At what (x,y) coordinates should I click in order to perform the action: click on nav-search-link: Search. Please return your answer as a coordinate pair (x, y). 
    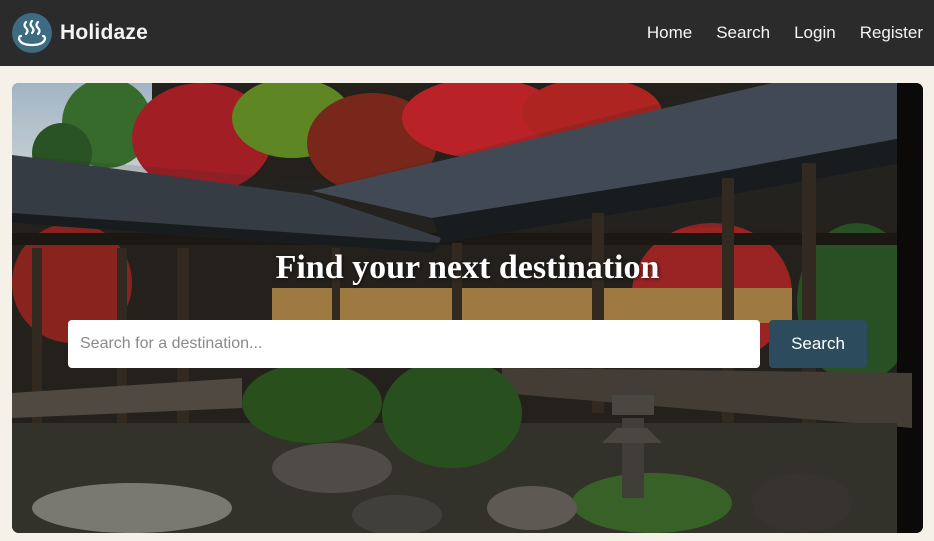
    Looking at the image, I should click on (743, 33).